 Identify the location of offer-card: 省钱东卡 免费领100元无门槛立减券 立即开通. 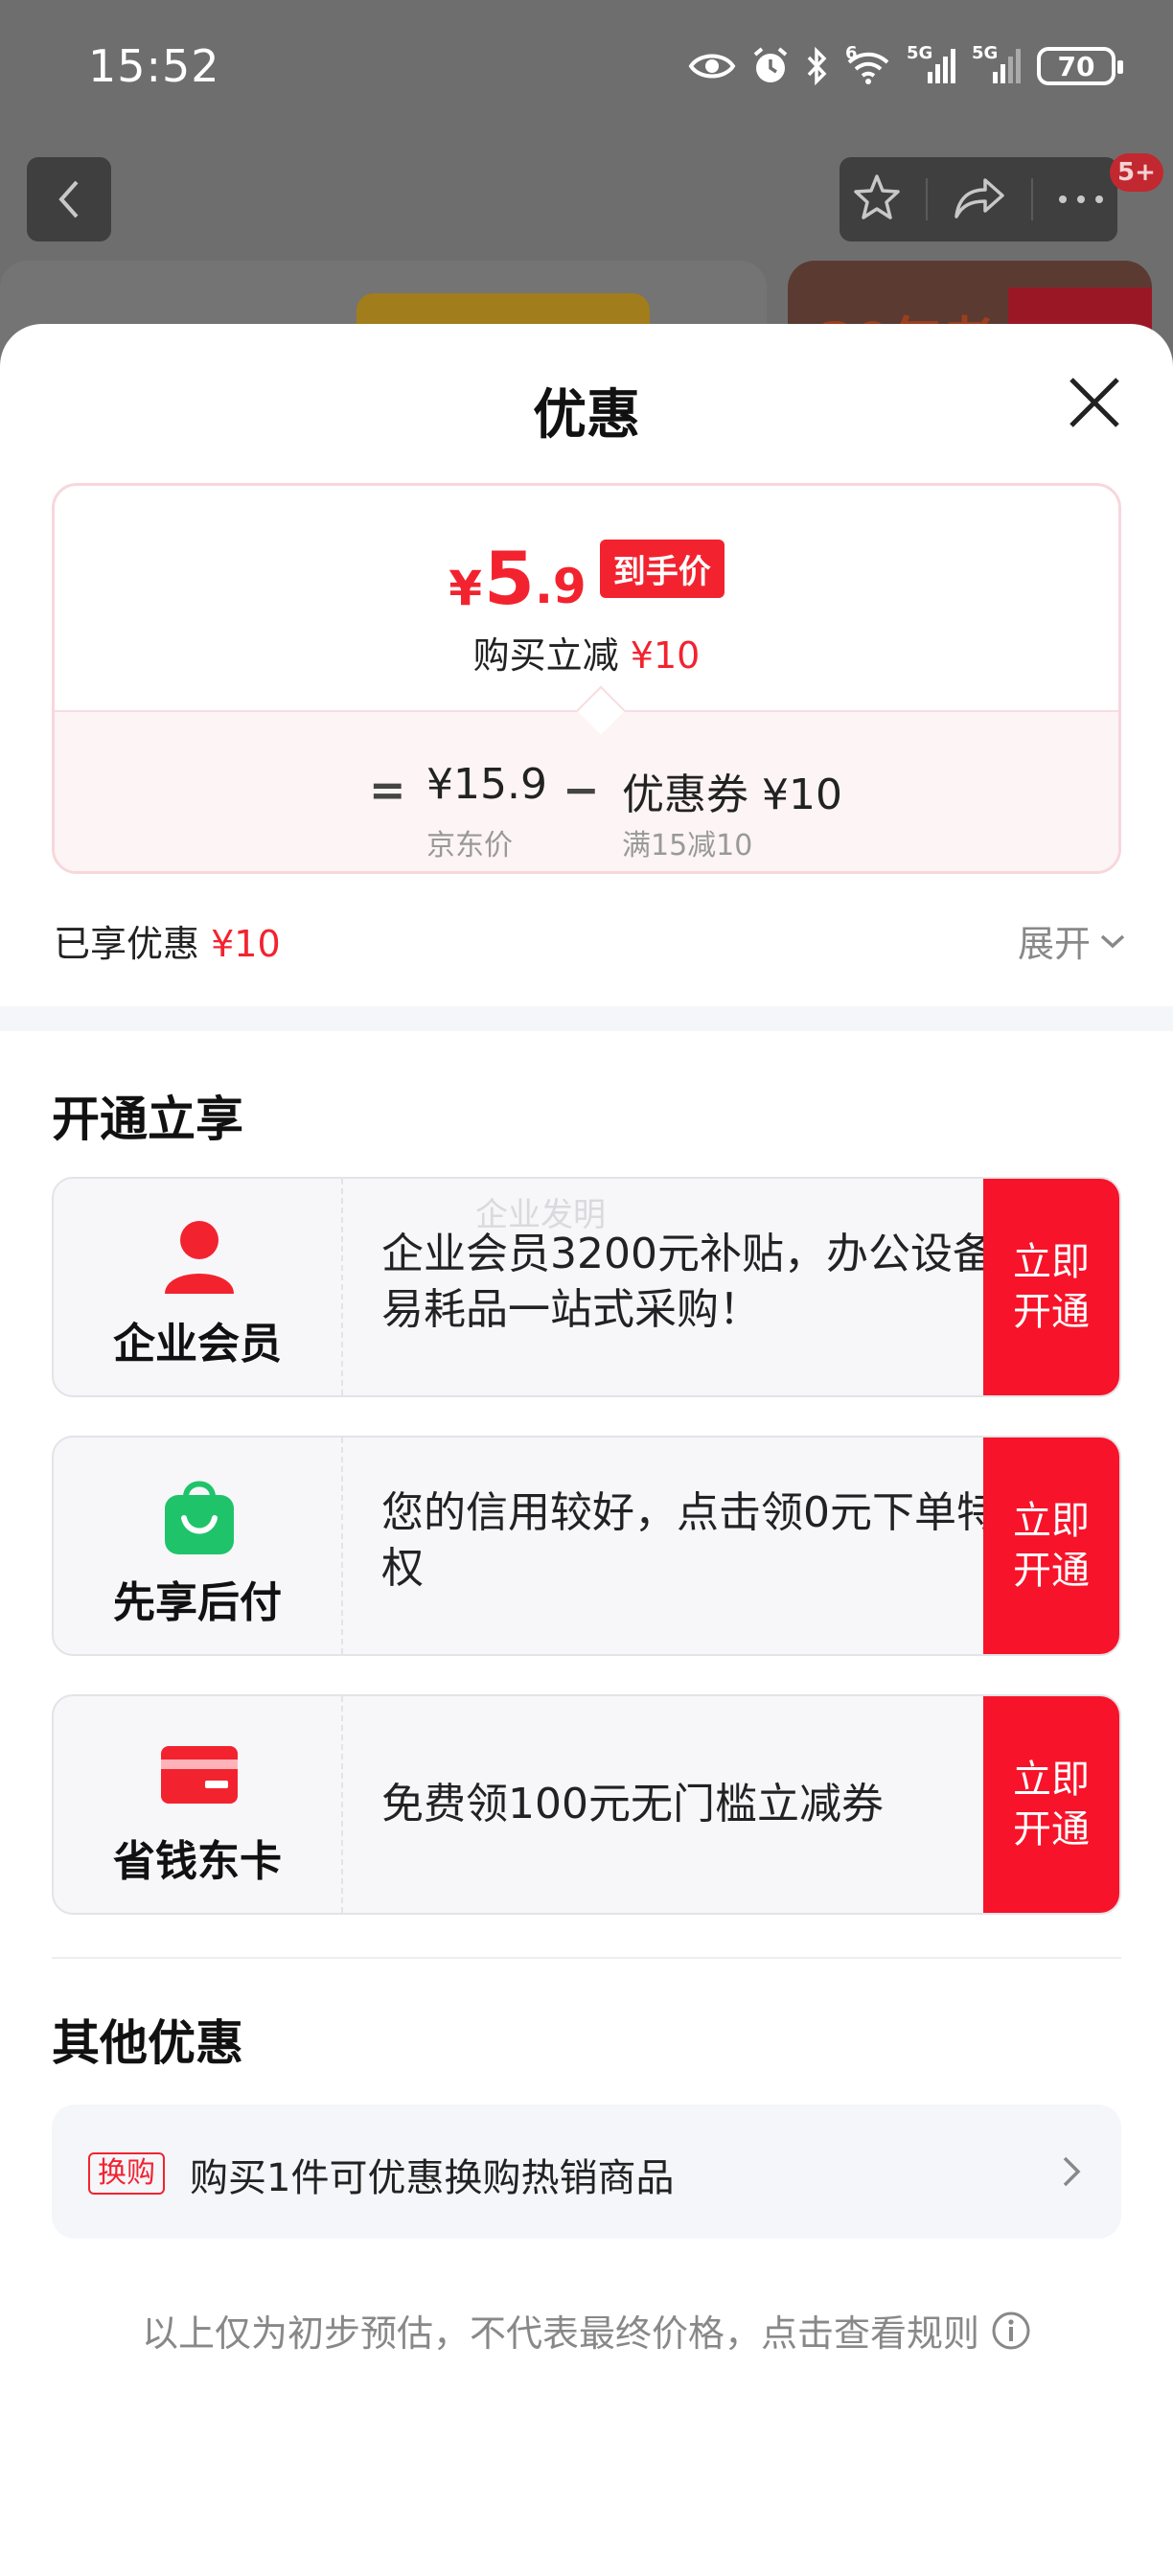
(586, 1805).